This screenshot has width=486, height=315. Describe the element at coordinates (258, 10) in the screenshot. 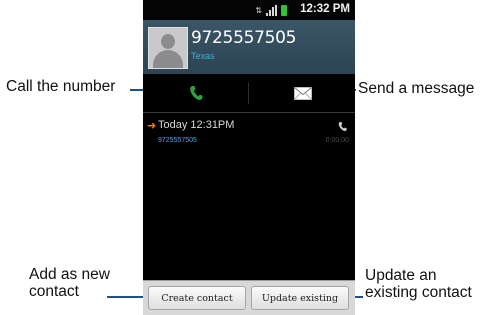

I see `network-type-icon: ⇅` at that location.